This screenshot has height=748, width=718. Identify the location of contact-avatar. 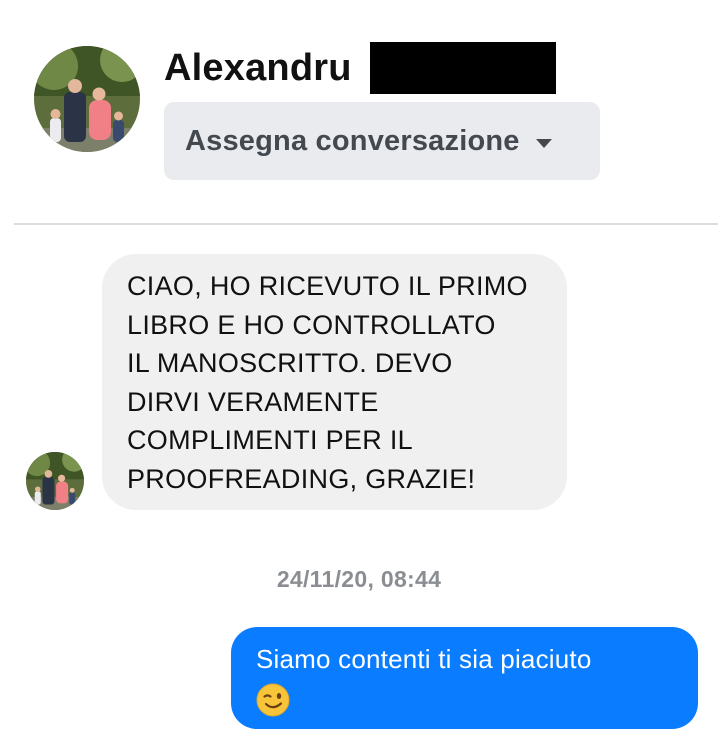
(87, 99).